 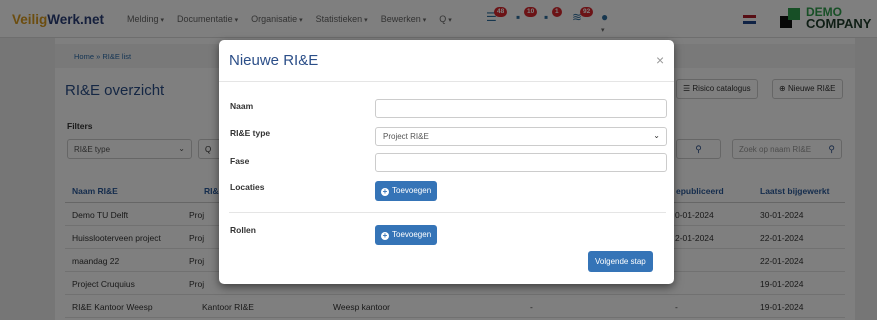 I want to click on fase-label: Fase, so click(x=240, y=161).